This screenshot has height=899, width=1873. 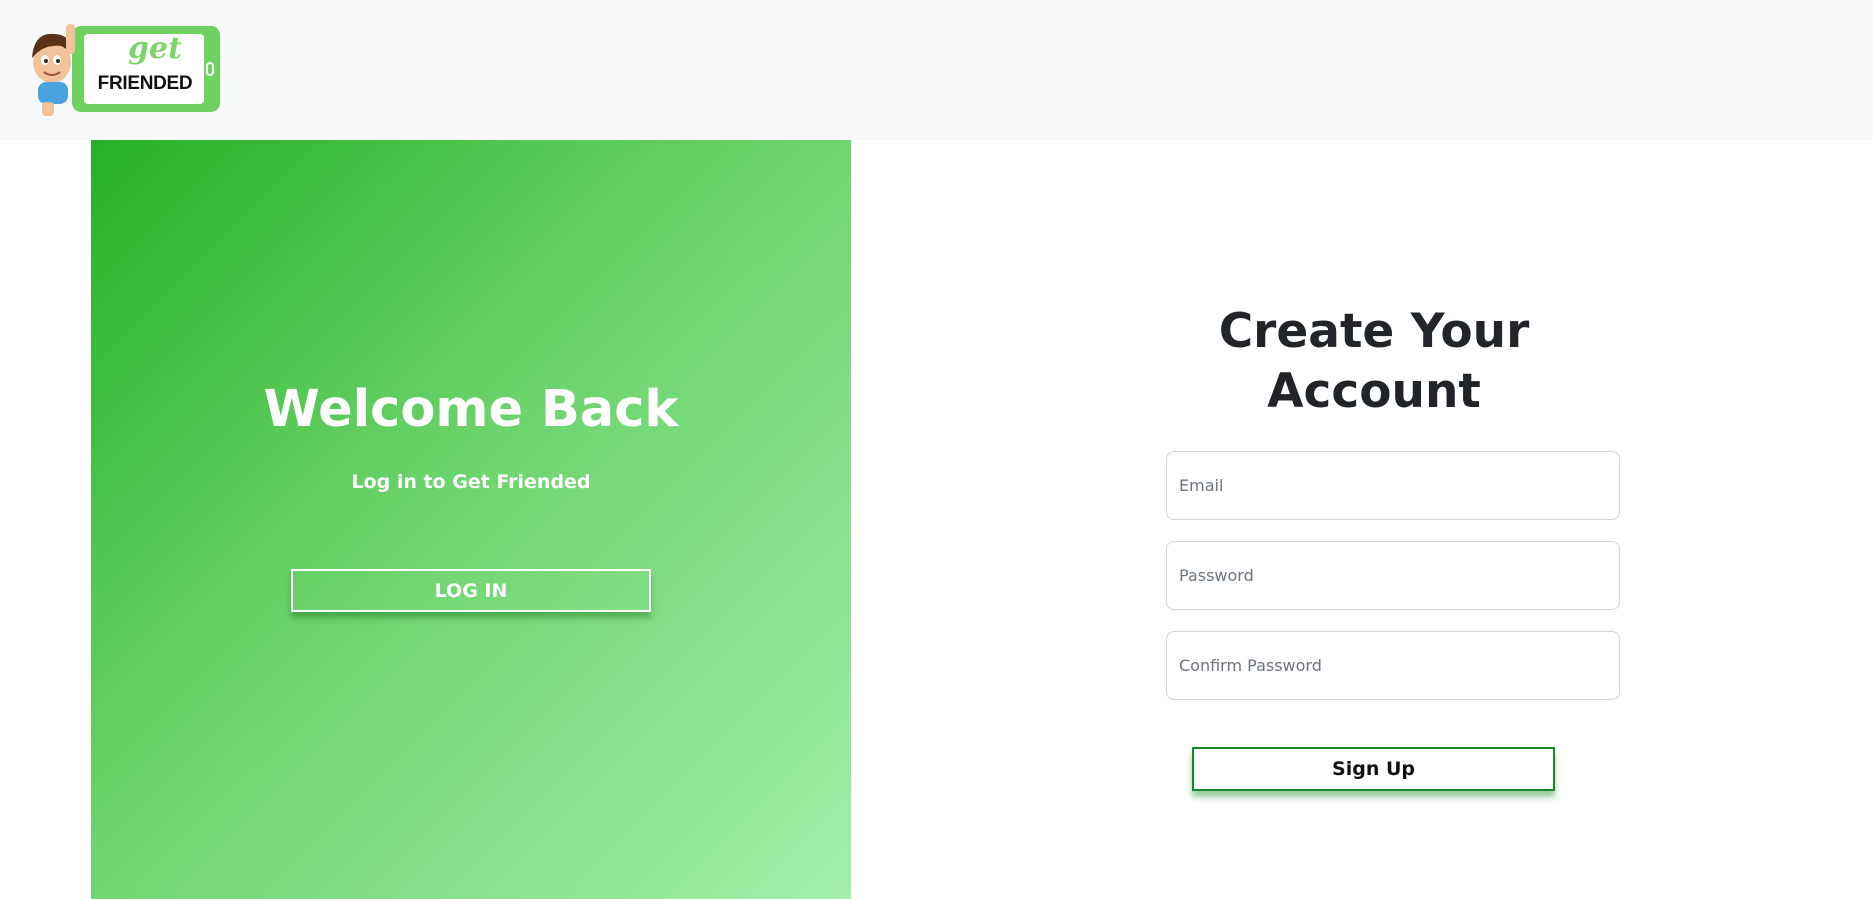 I want to click on get-friended-logo: get FRIENDED, so click(x=126, y=70).